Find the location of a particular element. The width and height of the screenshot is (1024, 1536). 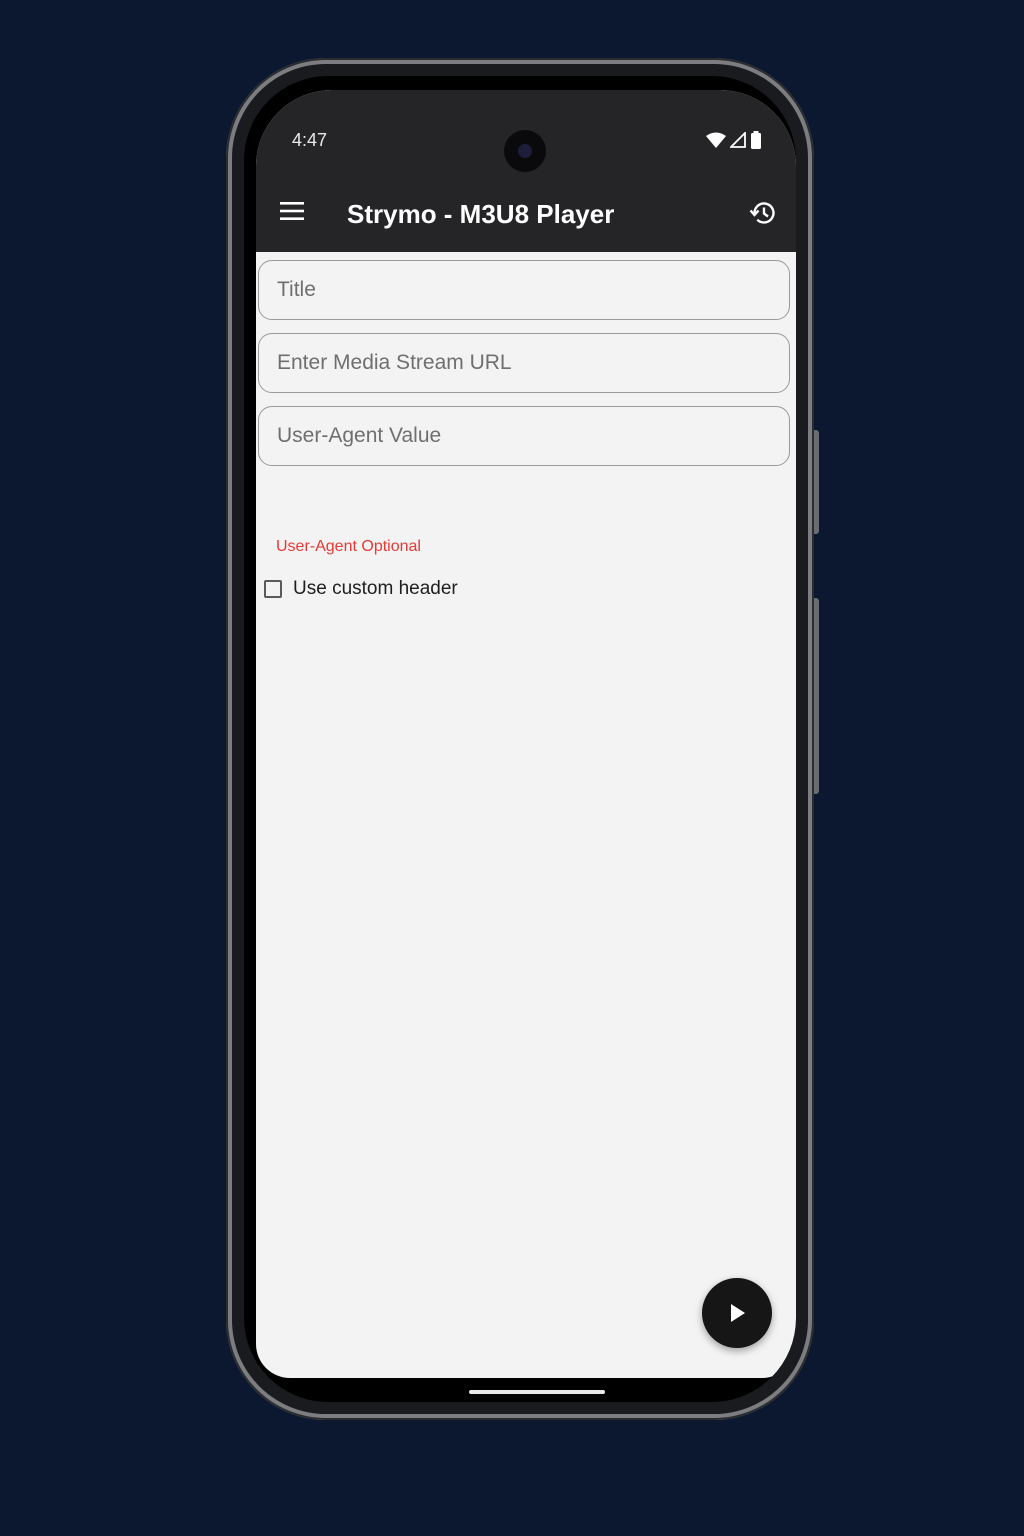

hamburger-menu-icon is located at coordinates (292, 211).